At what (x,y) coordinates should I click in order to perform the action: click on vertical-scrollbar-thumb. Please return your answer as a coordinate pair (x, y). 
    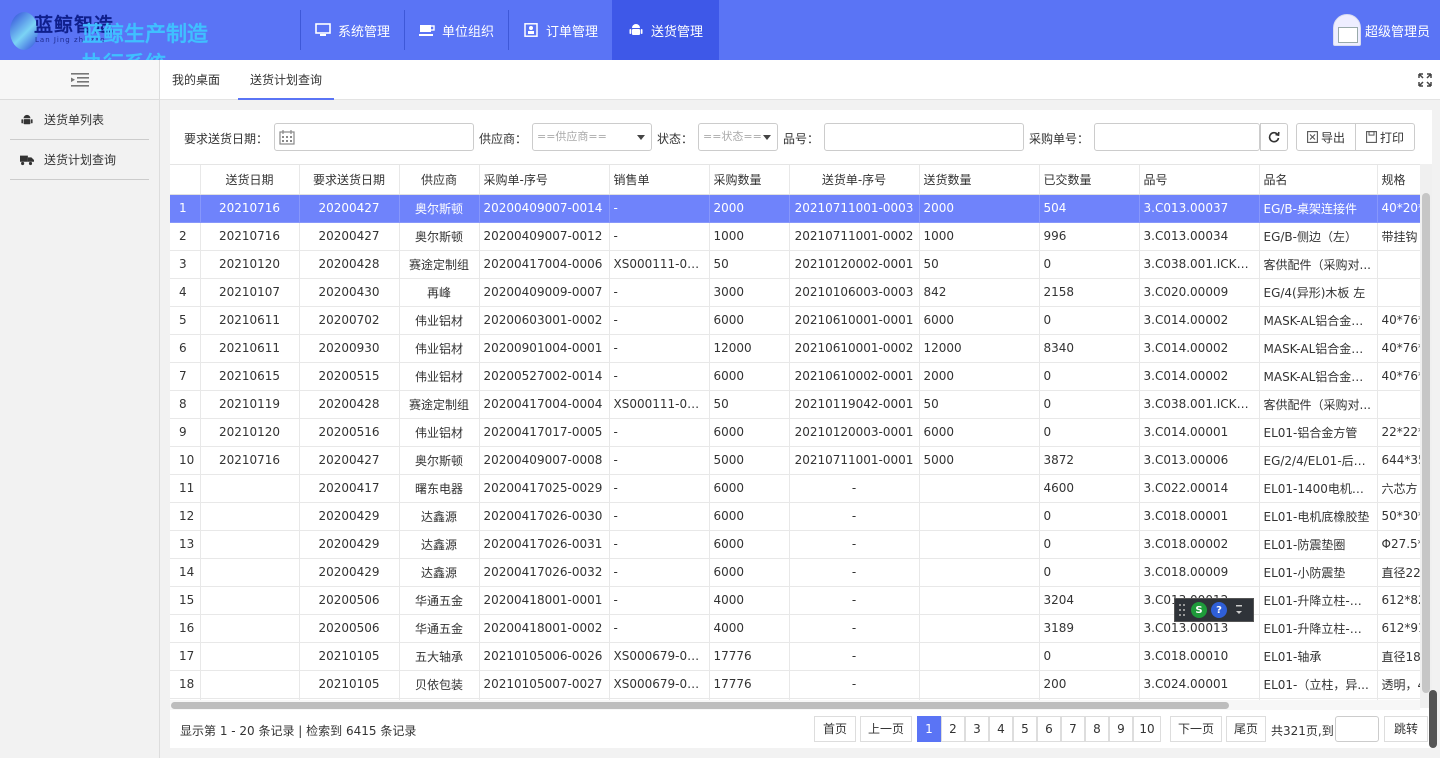
    Looking at the image, I should click on (1426, 443).